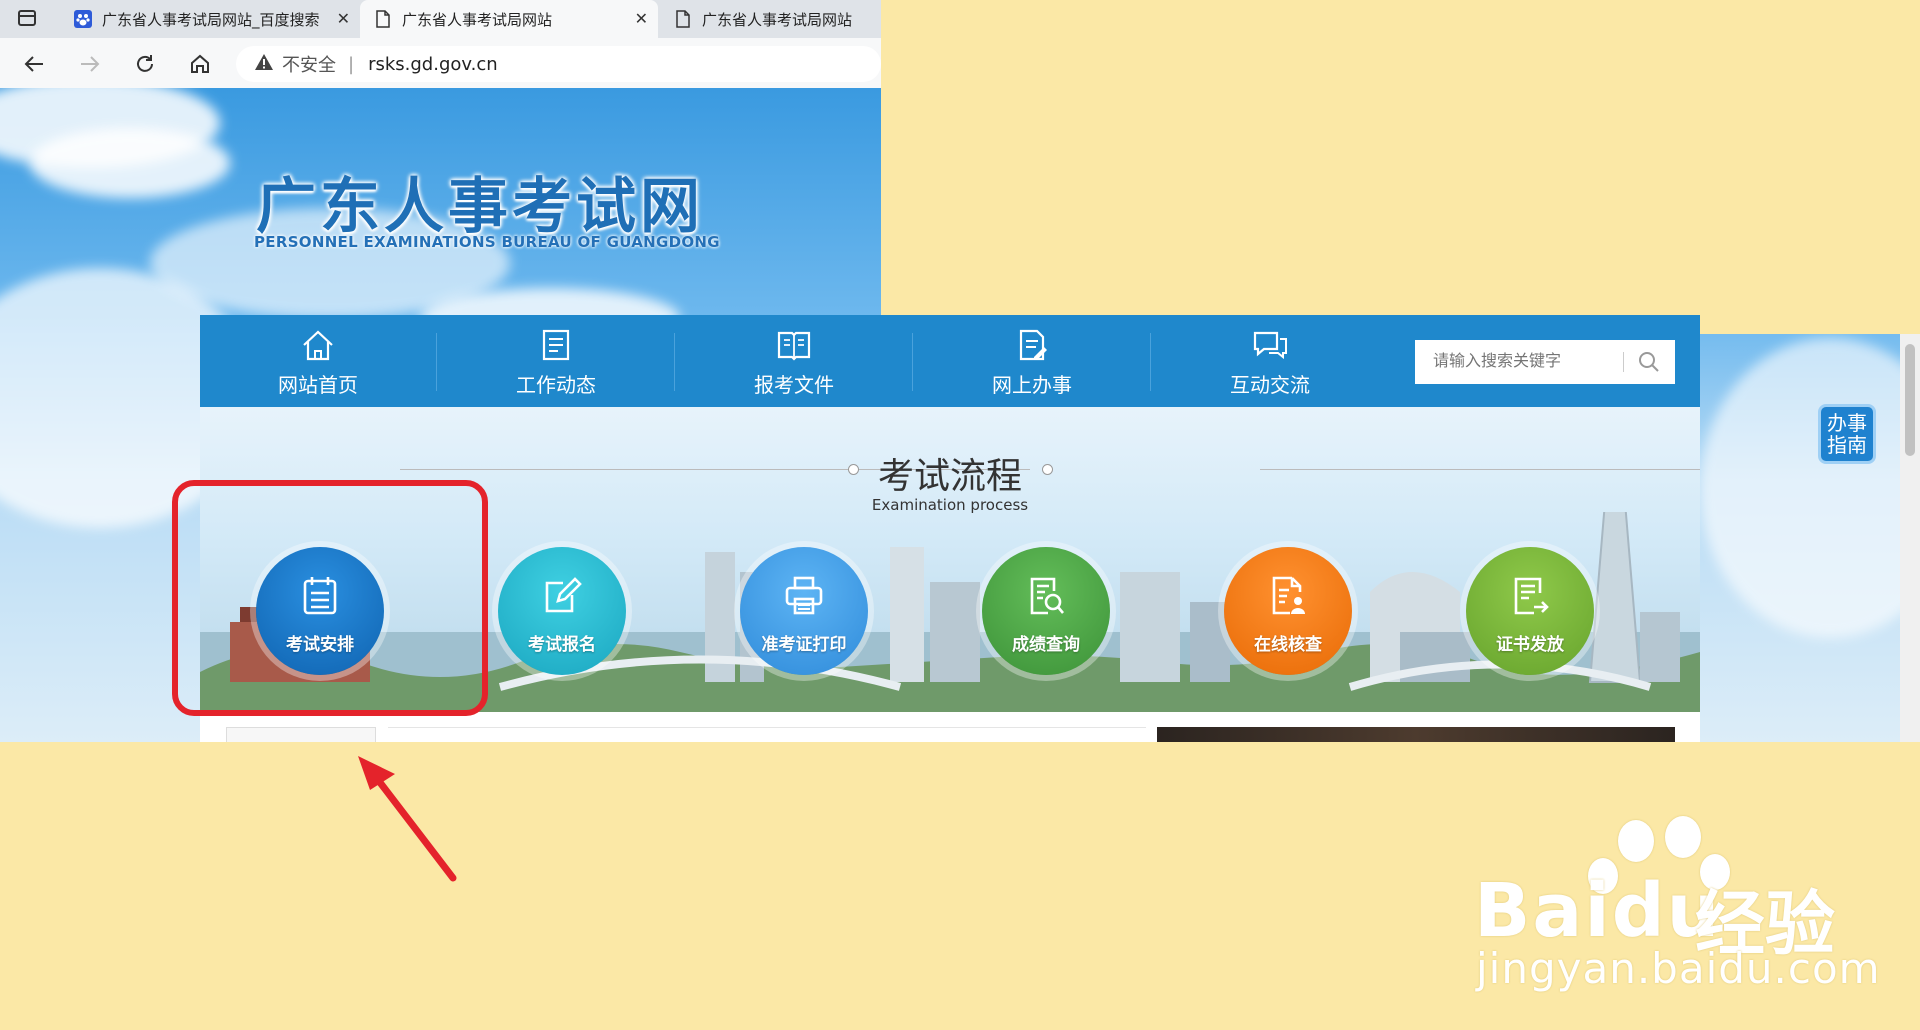 This screenshot has height=1030, width=1920. What do you see at coordinates (1270, 345) in the screenshot?
I see `chat-icon` at bounding box center [1270, 345].